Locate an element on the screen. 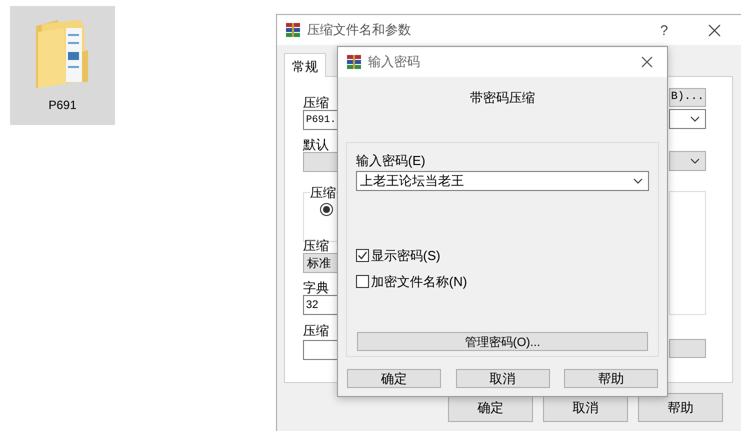  window-title: 压缩文件名和参数 is located at coordinates (359, 30).